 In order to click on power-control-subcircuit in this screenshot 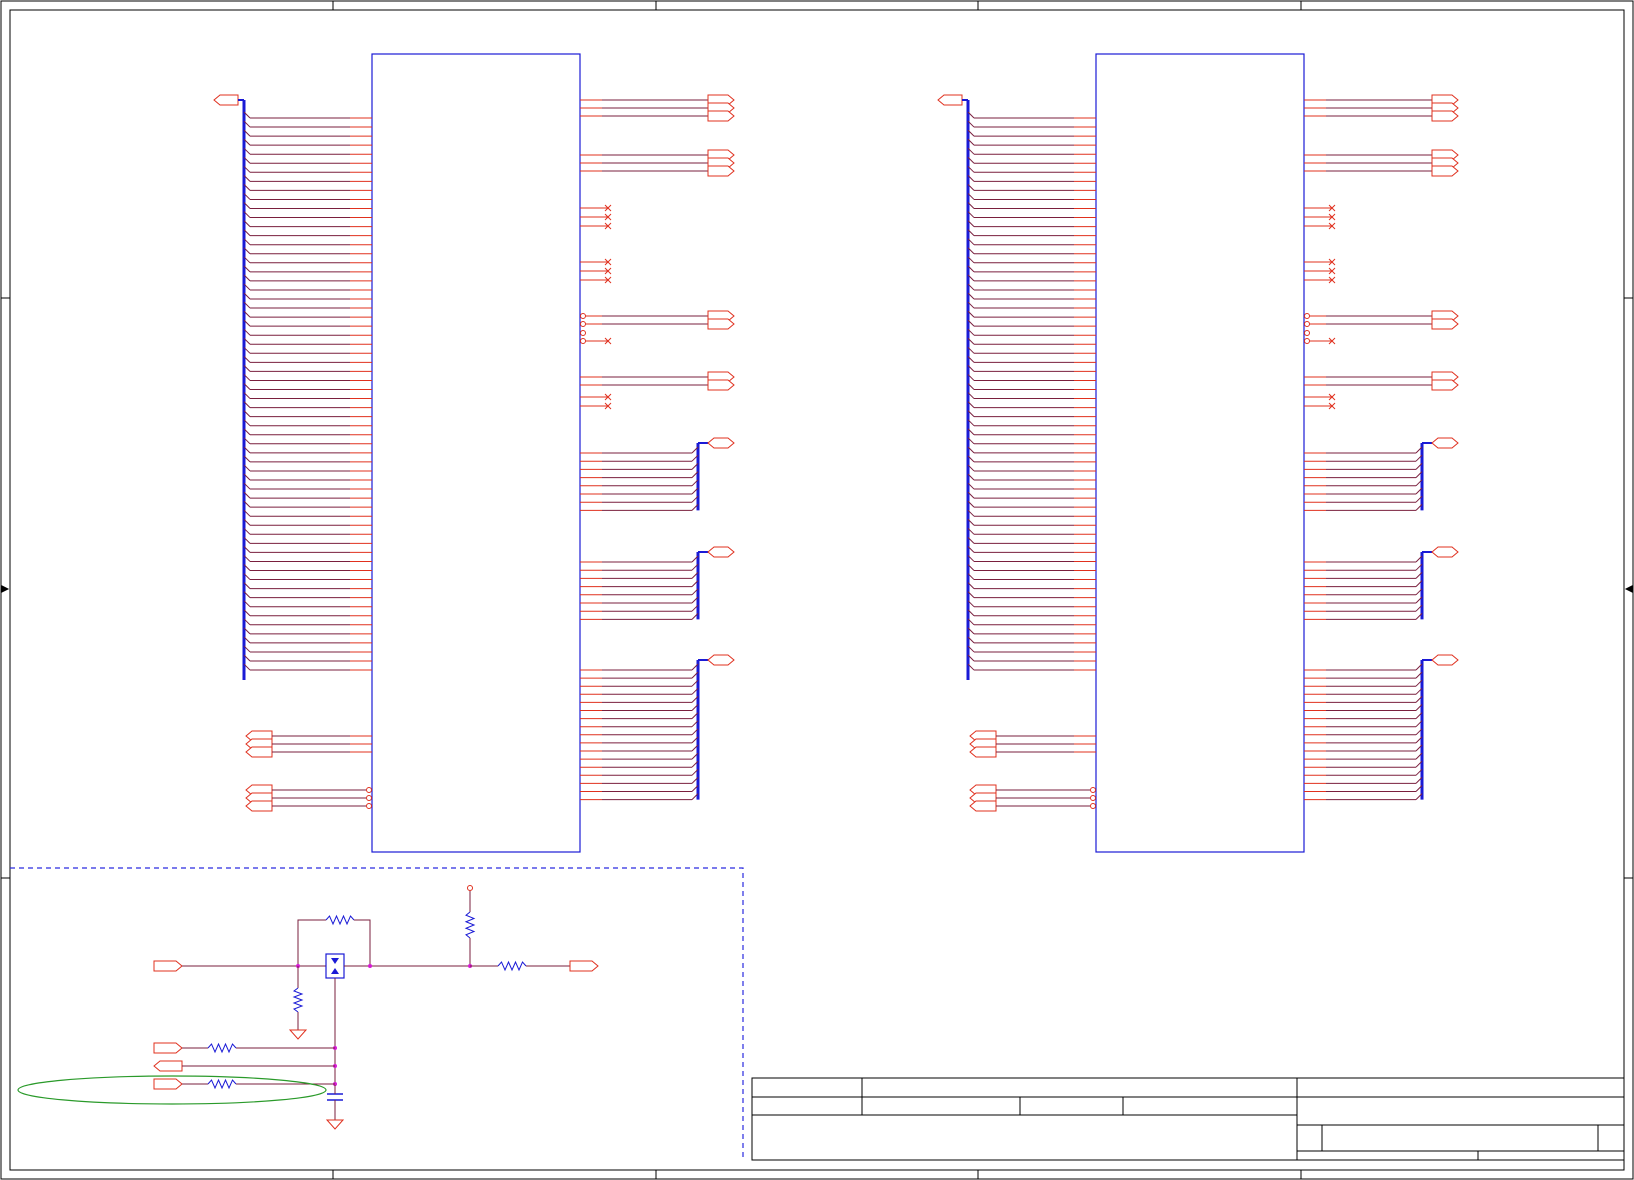, I will do `click(377, 1012)`.